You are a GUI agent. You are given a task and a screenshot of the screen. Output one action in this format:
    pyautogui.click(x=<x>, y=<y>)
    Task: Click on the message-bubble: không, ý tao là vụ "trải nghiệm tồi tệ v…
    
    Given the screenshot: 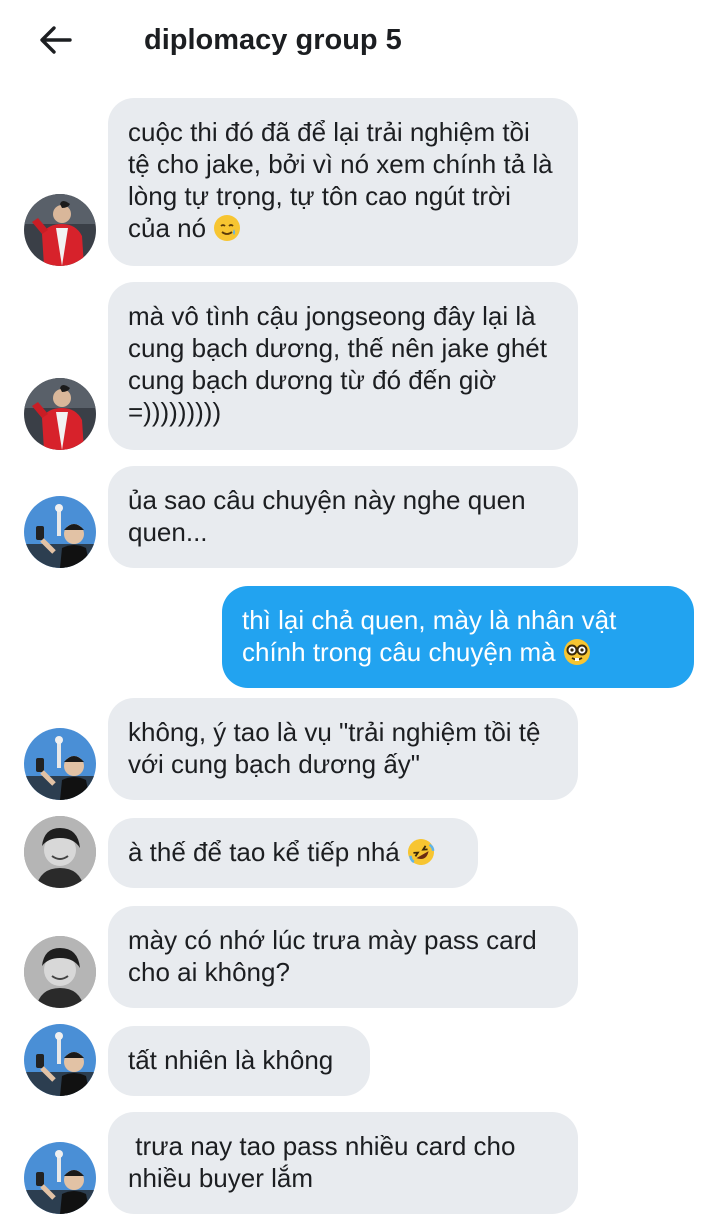 What is the action you would take?
    pyautogui.click(x=343, y=749)
    